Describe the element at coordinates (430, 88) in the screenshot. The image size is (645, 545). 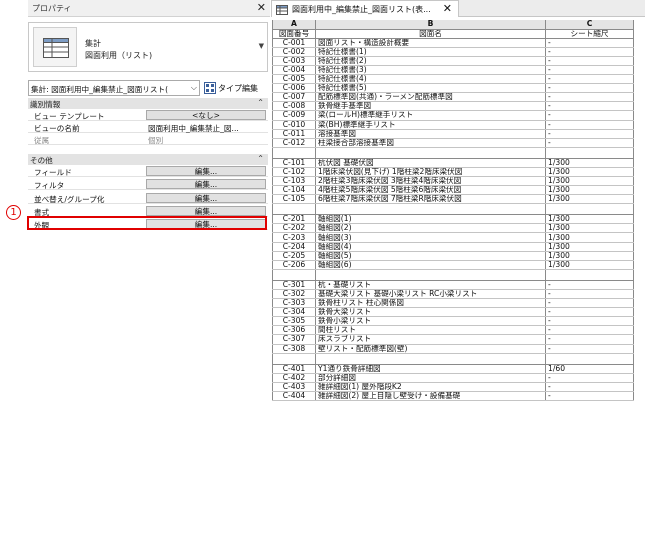
I see `cell-name: 特記仕様書(5)` at that location.